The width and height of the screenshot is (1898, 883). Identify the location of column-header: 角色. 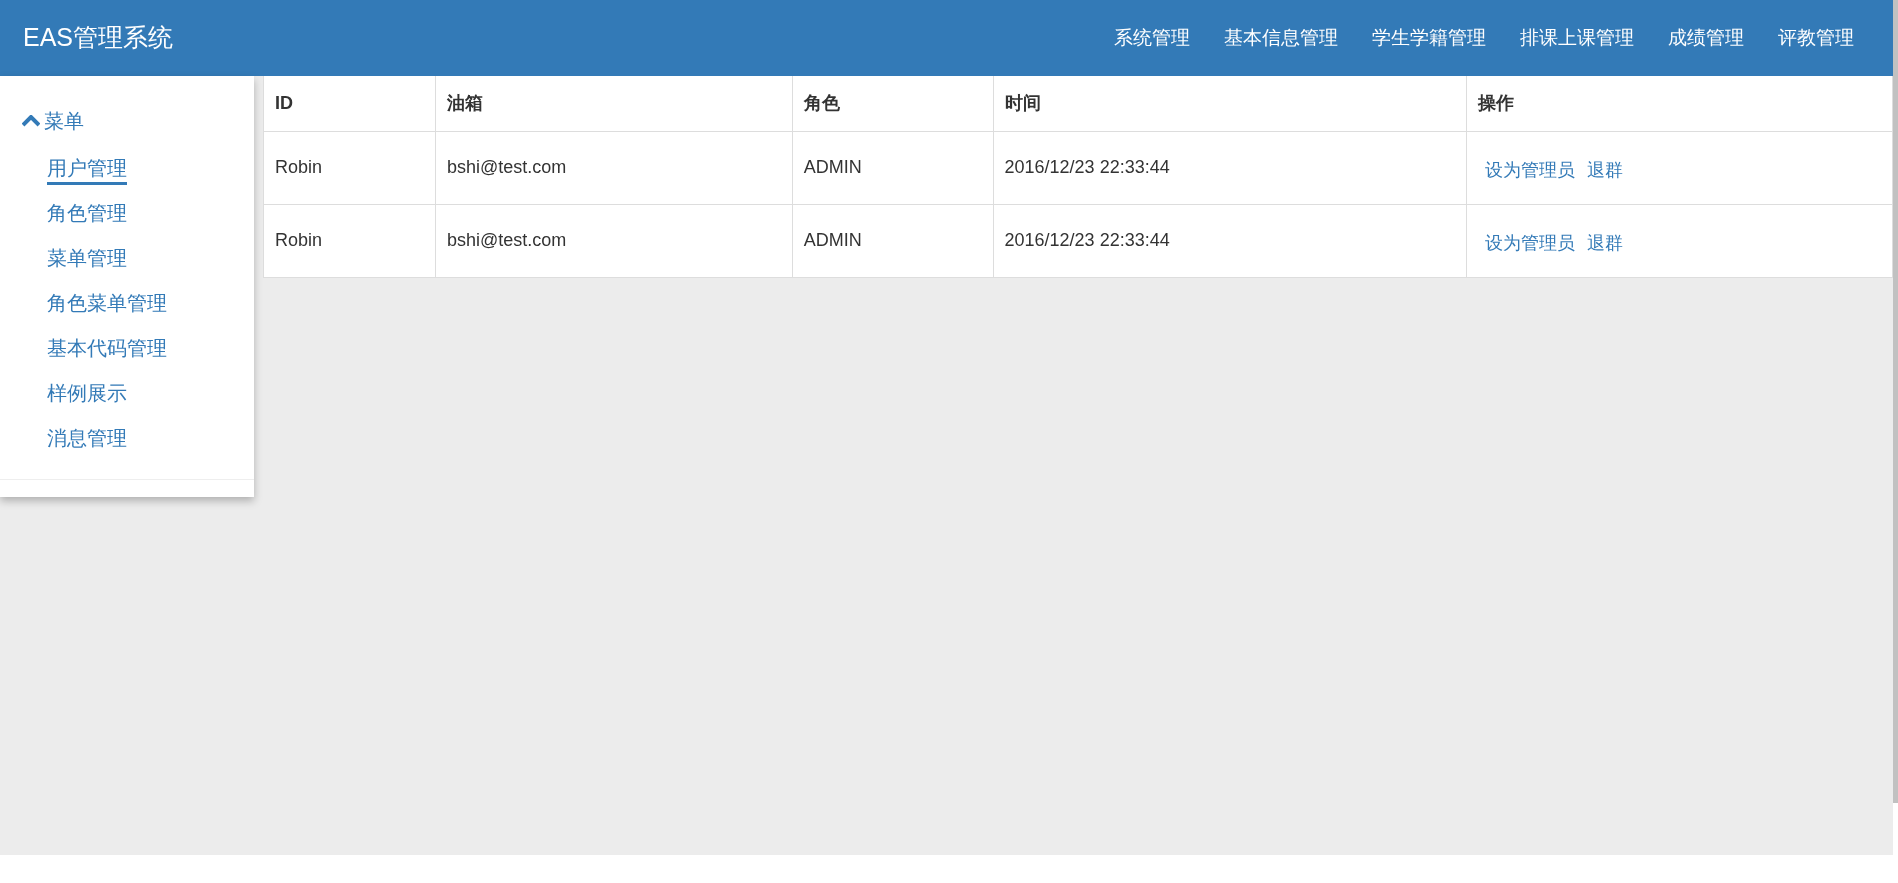
(893, 103).